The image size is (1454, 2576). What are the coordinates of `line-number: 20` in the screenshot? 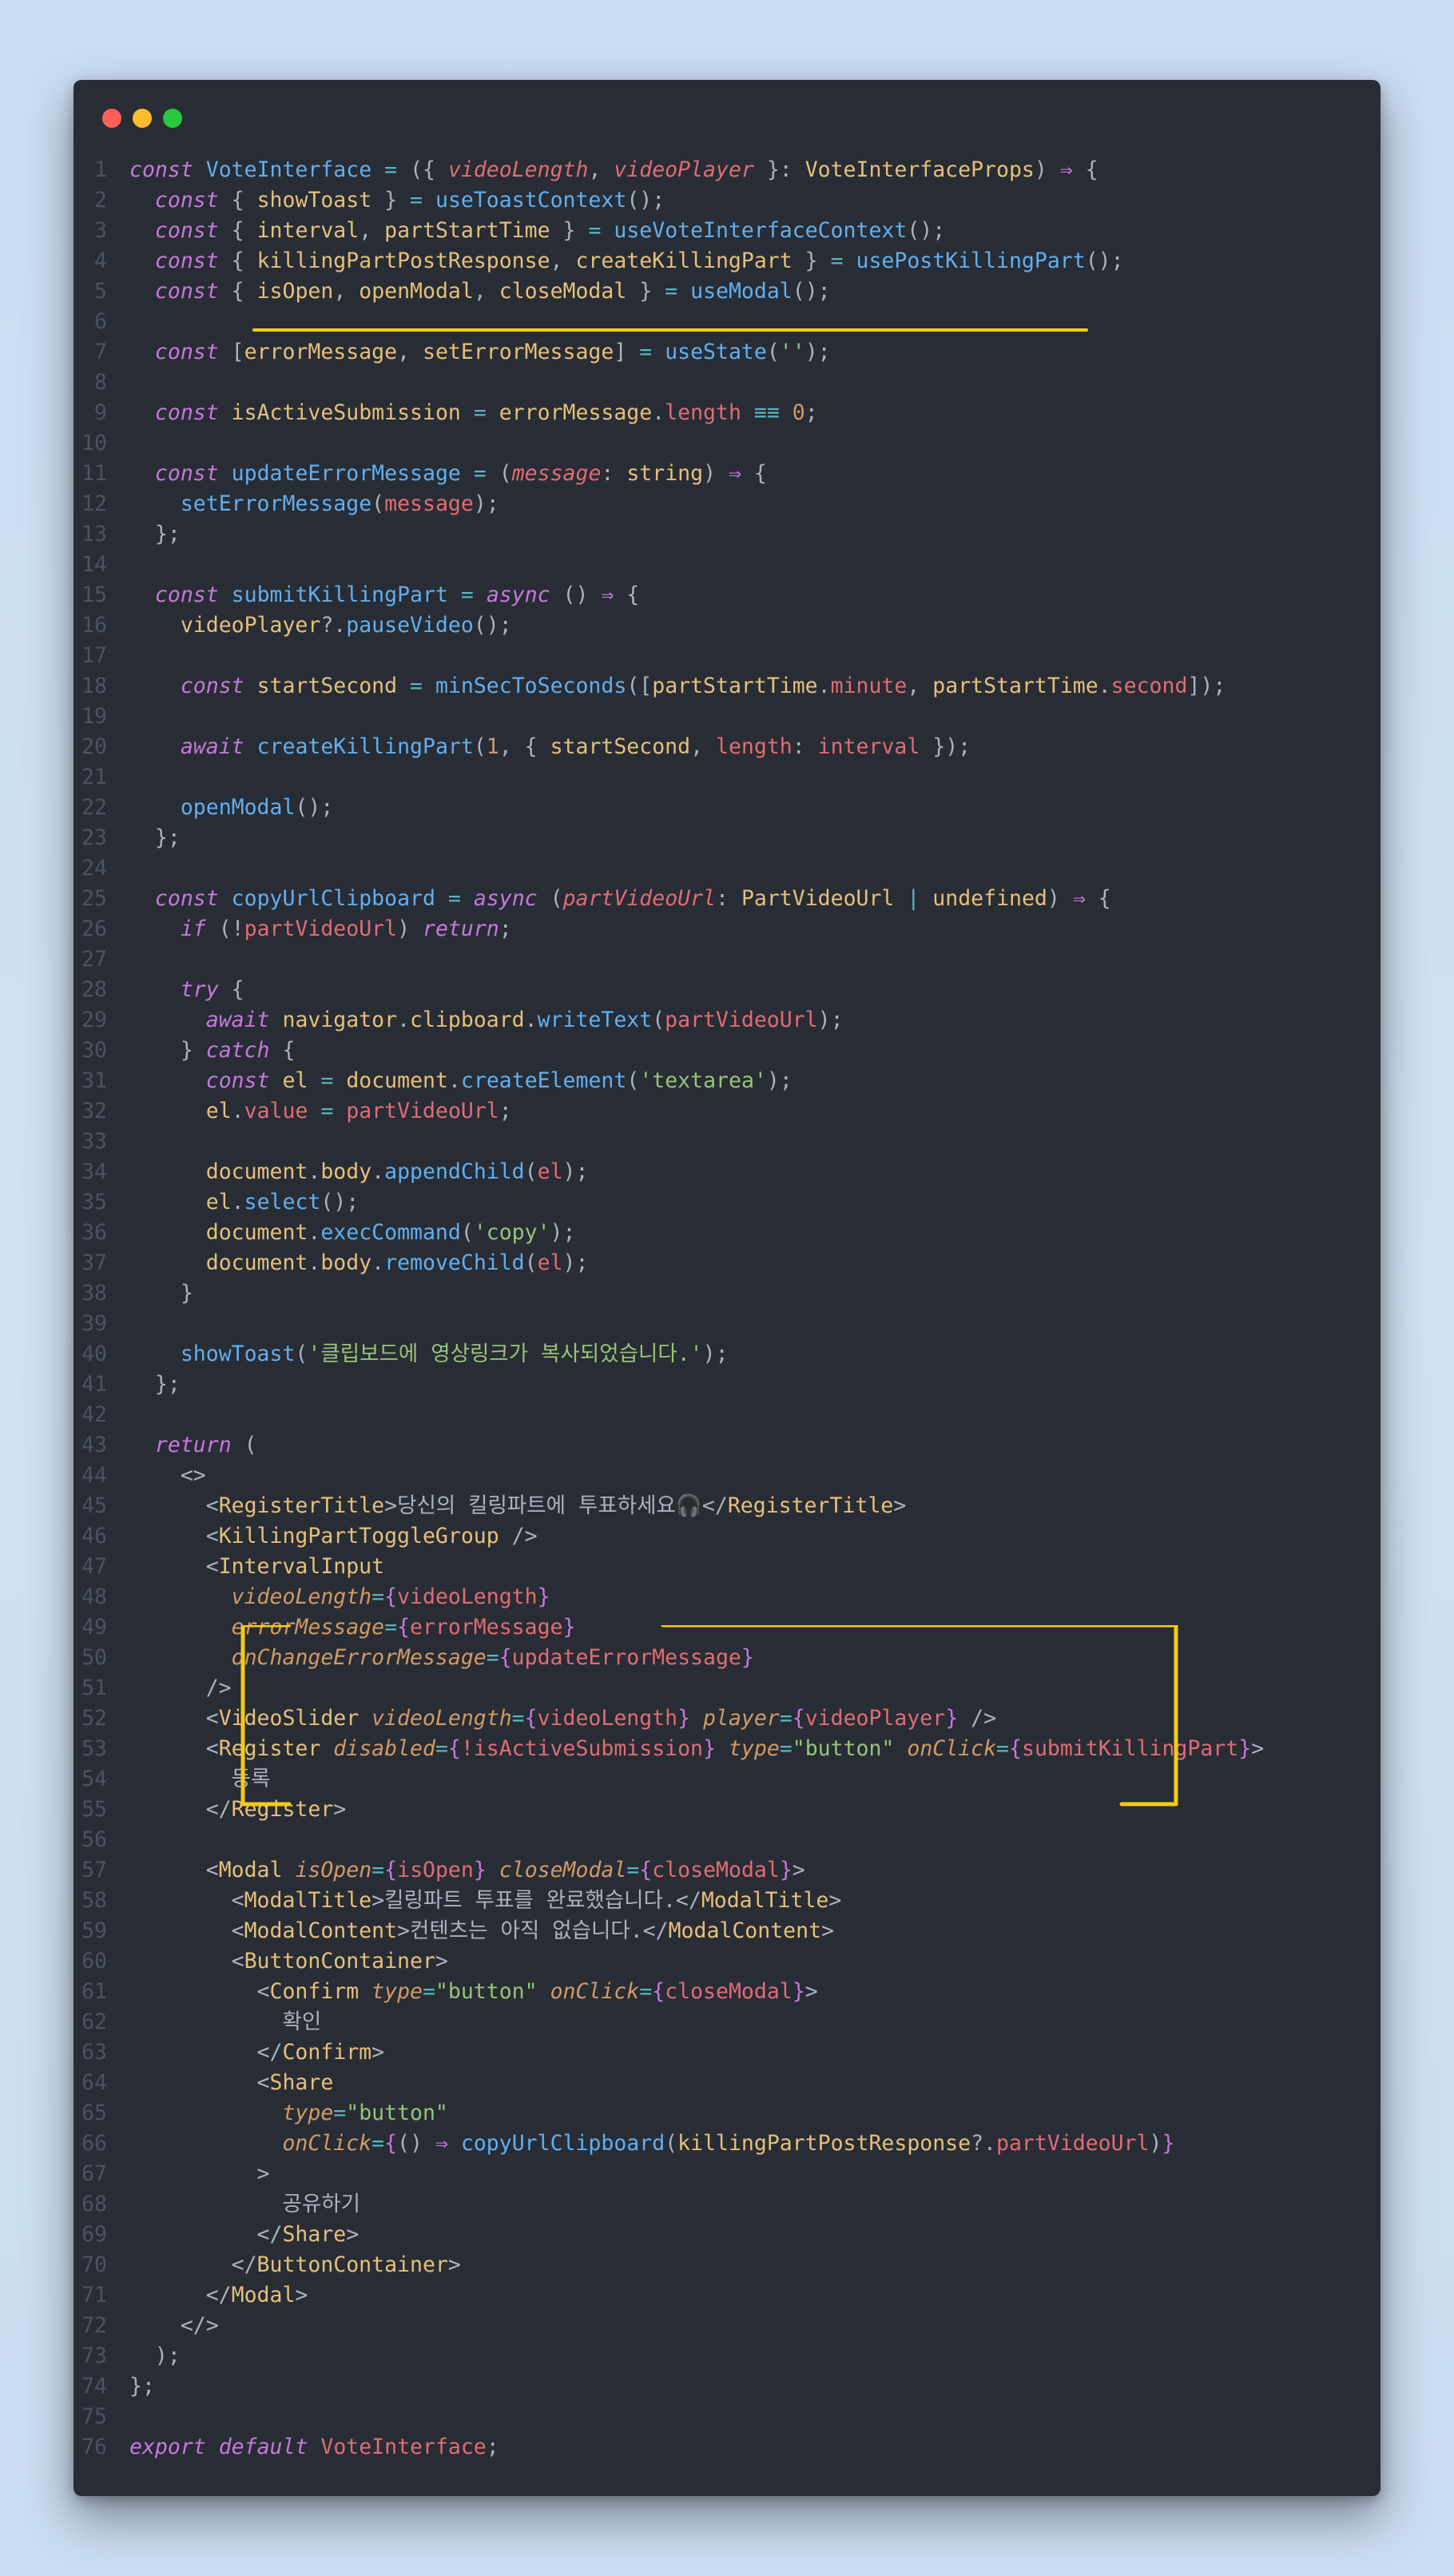 It's located at (94, 746).